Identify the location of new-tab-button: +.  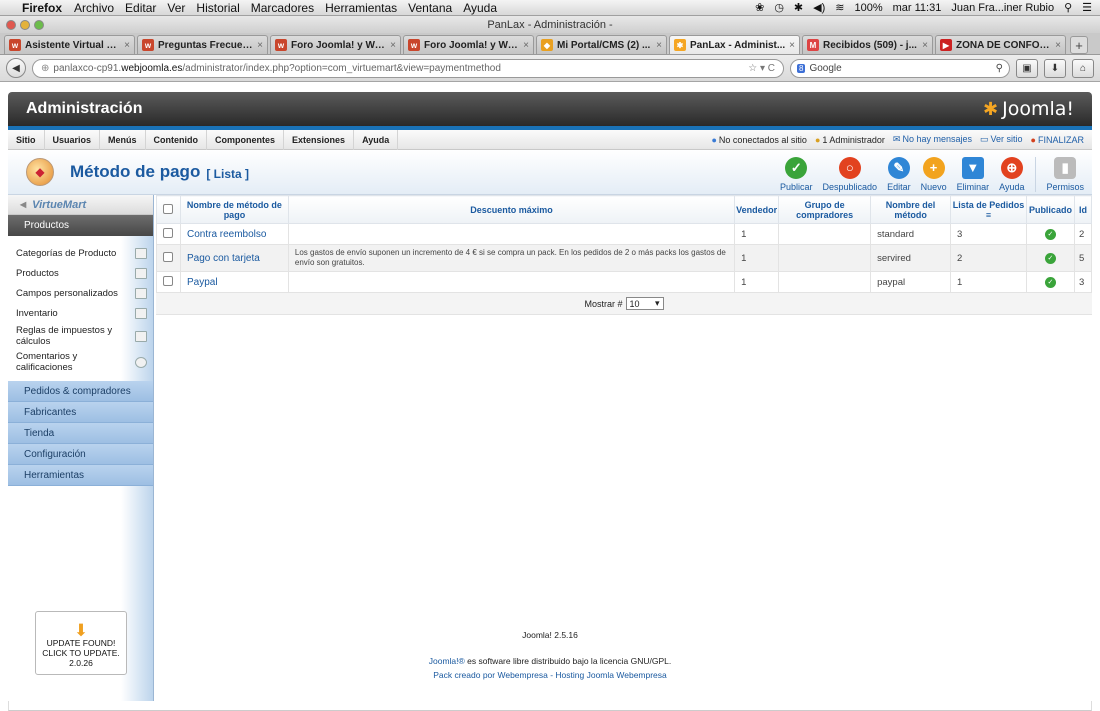
(1079, 45).